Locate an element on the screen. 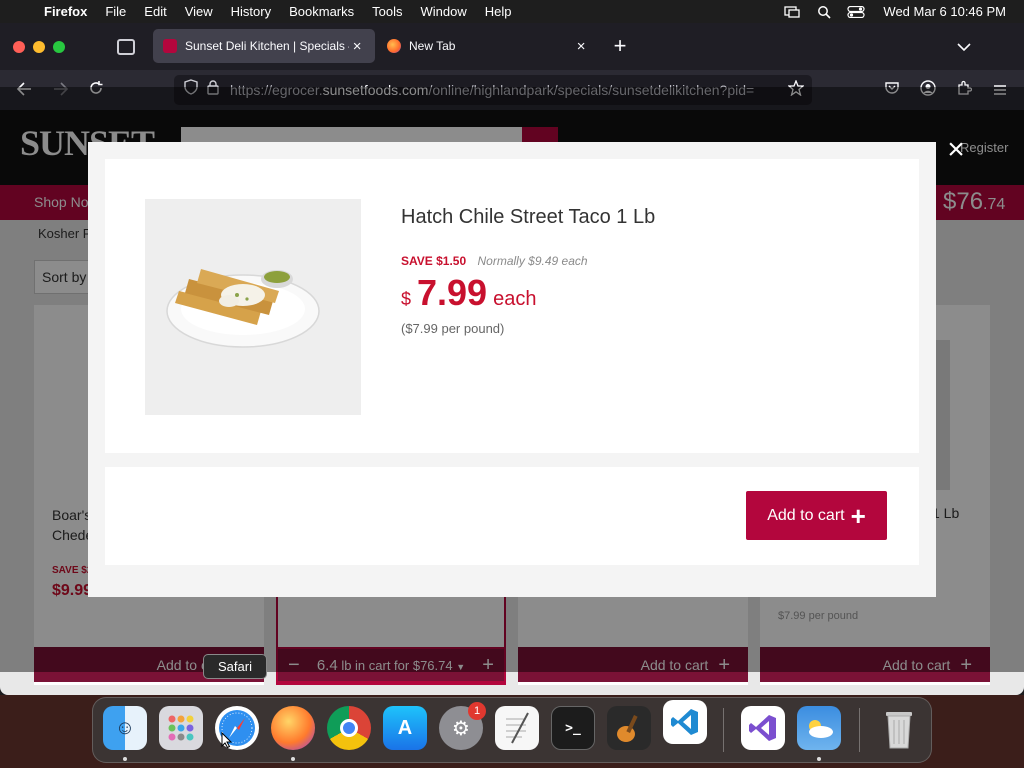  price-amount: 7.99 is located at coordinates (452, 292).